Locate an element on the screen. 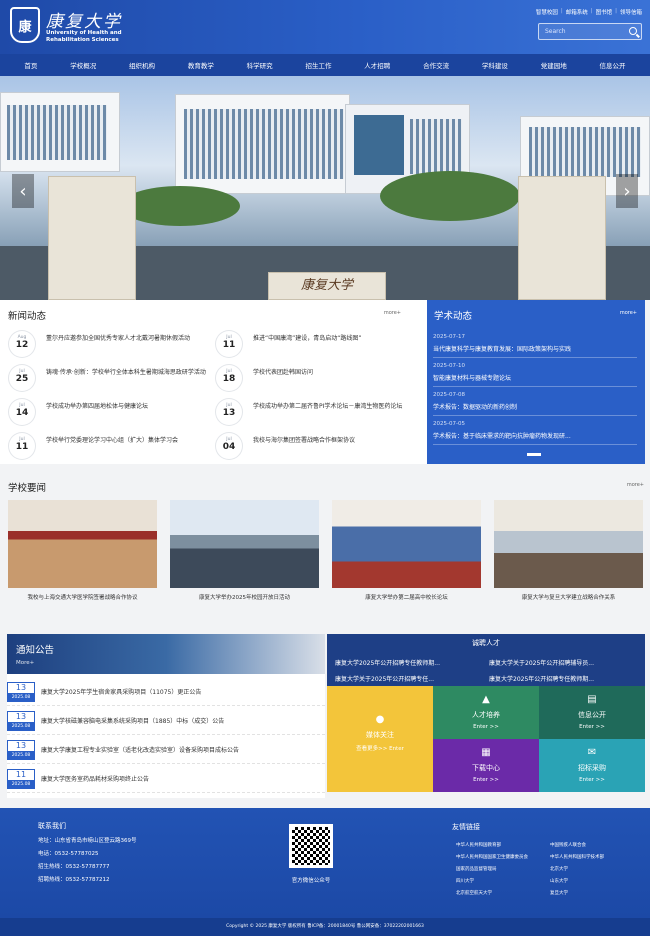 This screenshot has height=936, width=650. date-day: 14 is located at coordinates (22, 413).